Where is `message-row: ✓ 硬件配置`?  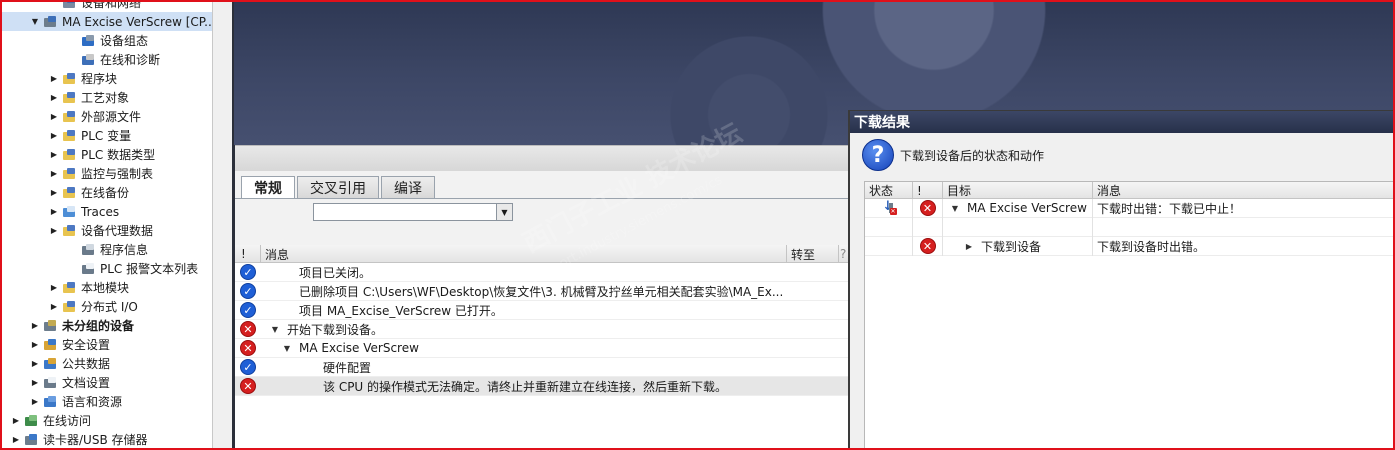
message-row: ✓ 硬件配置 is located at coordinates (541, 367).